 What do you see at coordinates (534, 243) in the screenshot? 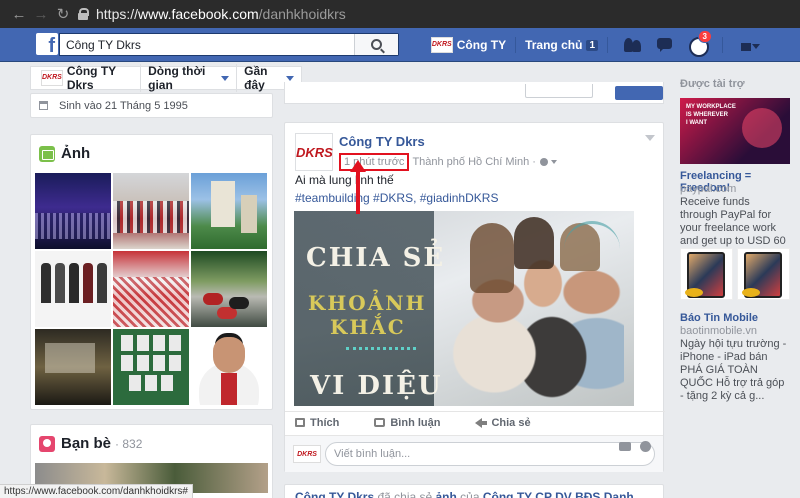
I see `image-figure` at bounding box center [534, 243].